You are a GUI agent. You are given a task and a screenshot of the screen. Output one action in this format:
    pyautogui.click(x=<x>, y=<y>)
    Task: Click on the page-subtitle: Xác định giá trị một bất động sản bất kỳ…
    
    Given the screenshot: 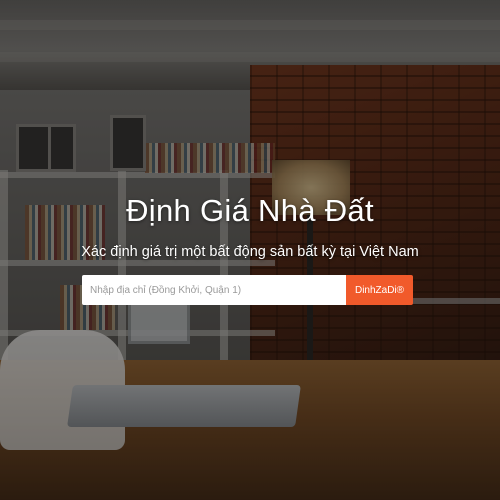 What is the action you would take?
    pyautogui.click(x=250, y=252)
    